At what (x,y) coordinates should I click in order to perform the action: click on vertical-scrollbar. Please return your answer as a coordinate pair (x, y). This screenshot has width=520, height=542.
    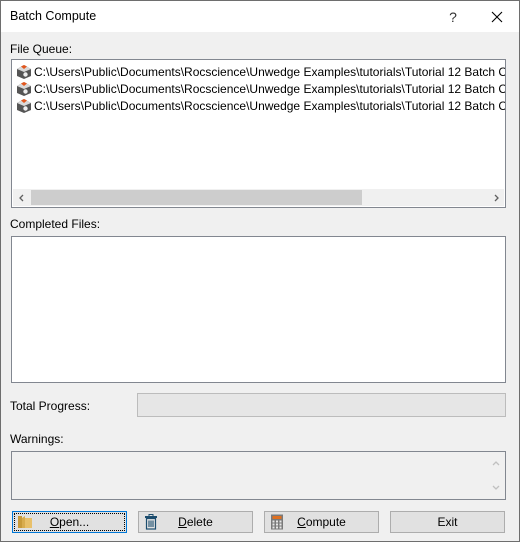
    Looking at the image, I should click on (496, 475).